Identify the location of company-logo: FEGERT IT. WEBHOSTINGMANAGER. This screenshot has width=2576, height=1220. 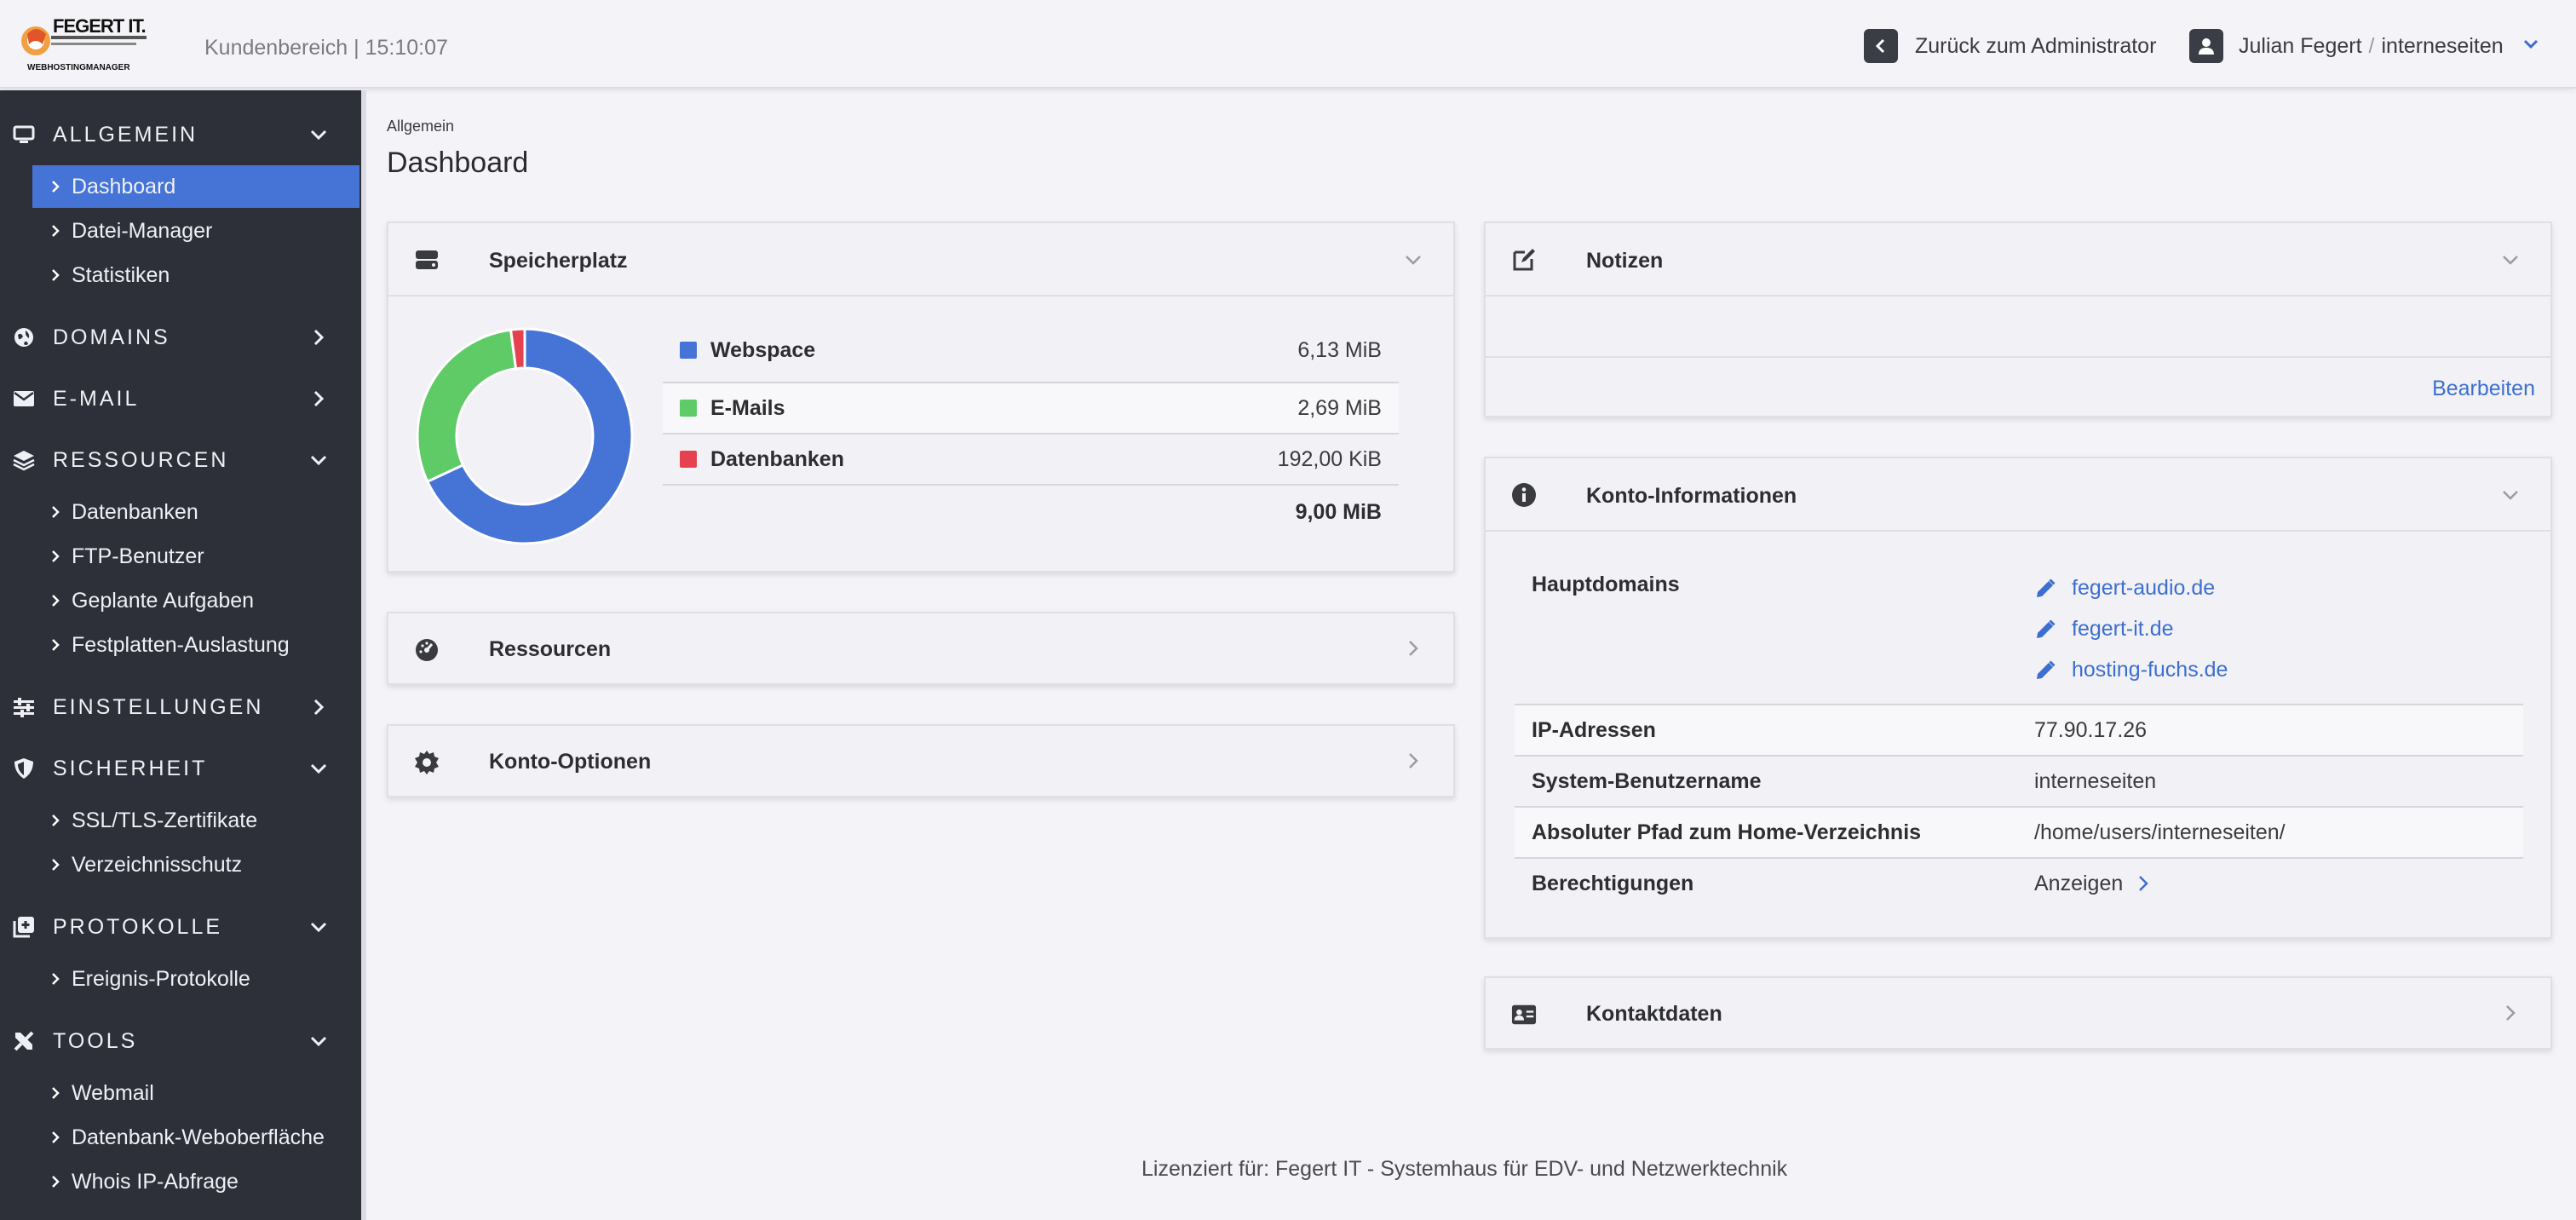
(94, 46).